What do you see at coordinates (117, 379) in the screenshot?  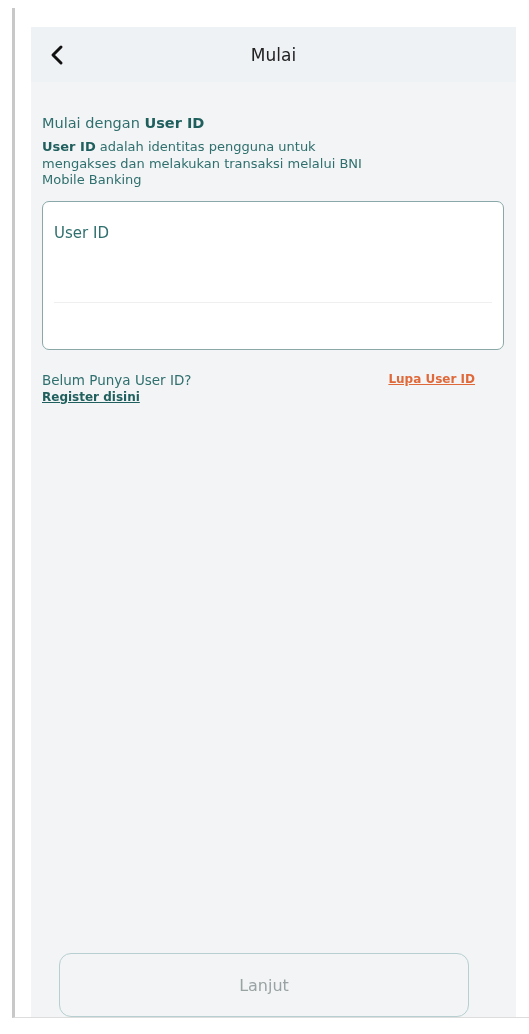 I see `question-text: Belum Punya User ID?` at bounding box center [117, 379].